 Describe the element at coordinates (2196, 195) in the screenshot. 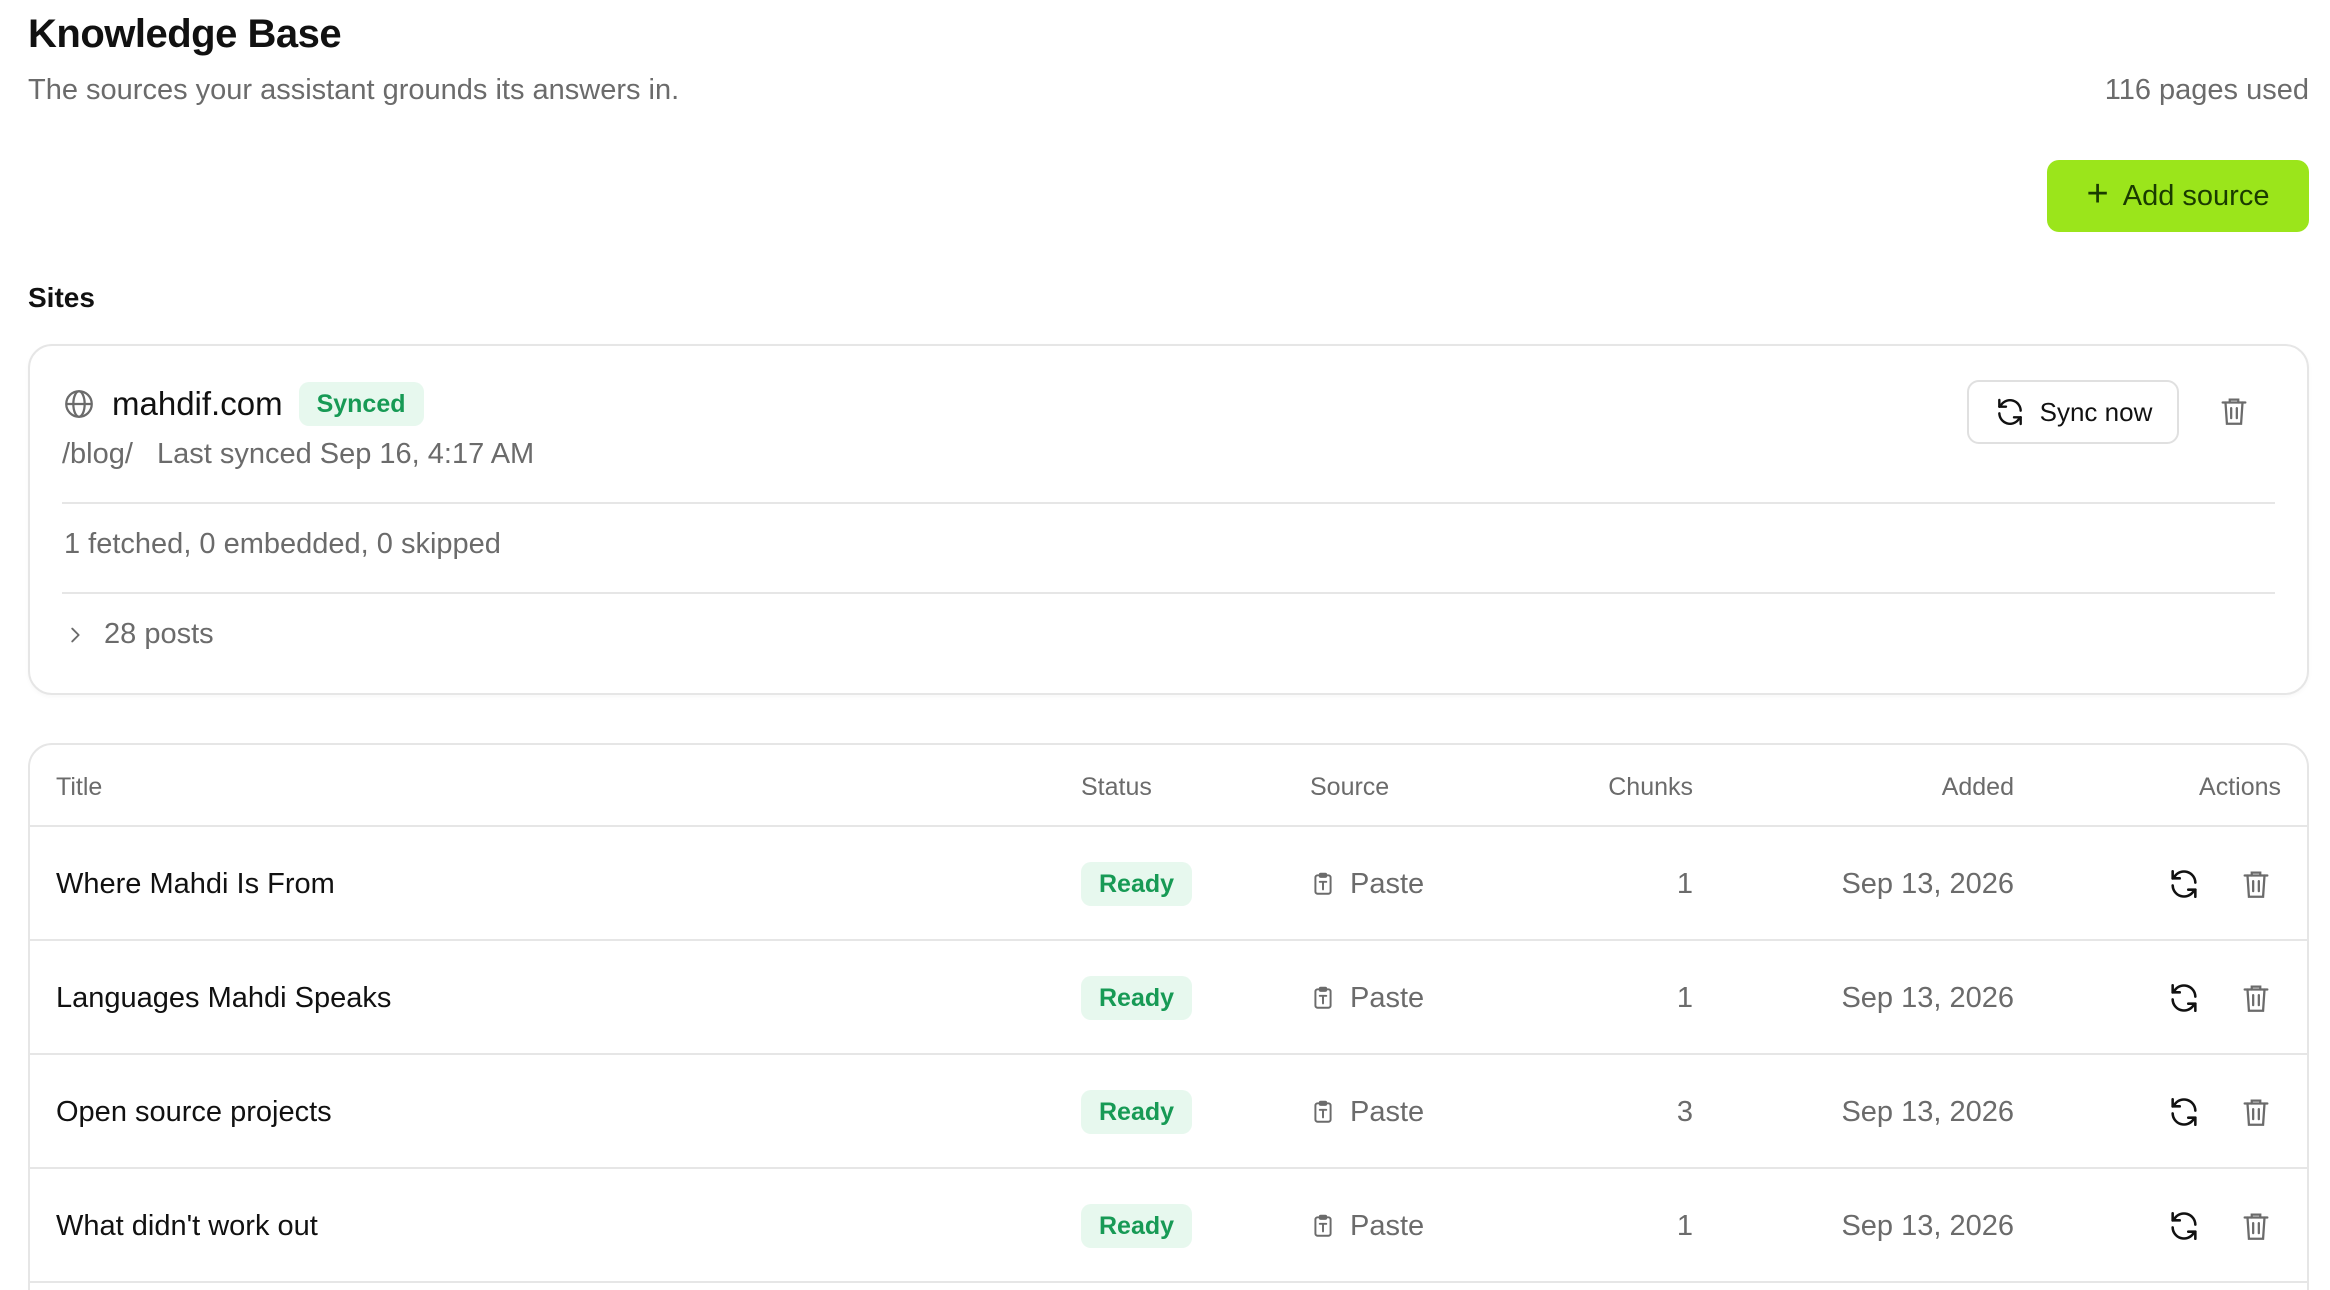

I see `add-source-label: Add source` at that location.